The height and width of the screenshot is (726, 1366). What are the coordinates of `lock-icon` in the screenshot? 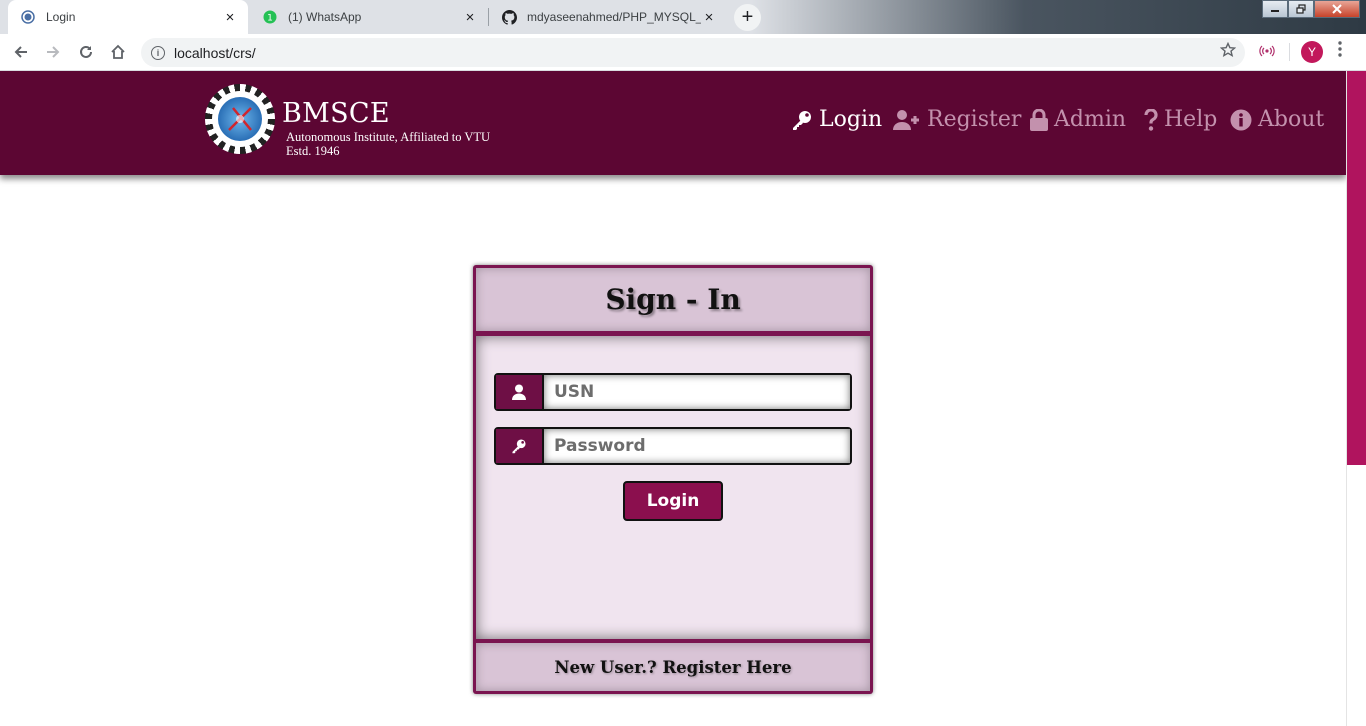 It's located at (1039, 119).